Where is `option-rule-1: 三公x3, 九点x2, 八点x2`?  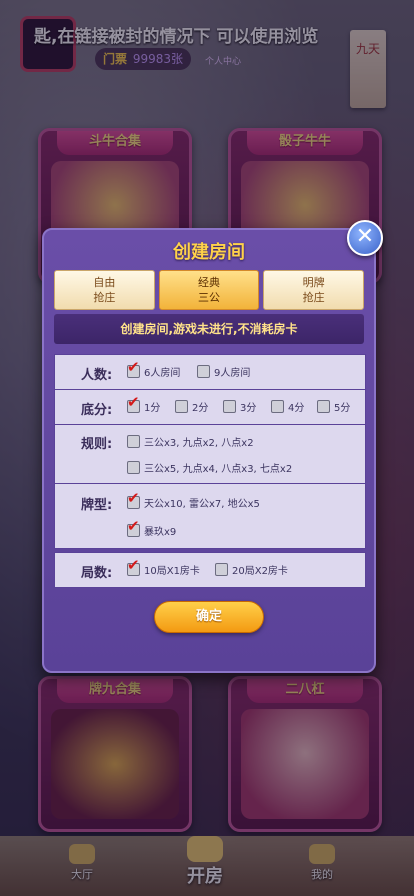
option-rule-1: 三公x3, 九点x2, 八点x2 is located at coordinates (190, 442).